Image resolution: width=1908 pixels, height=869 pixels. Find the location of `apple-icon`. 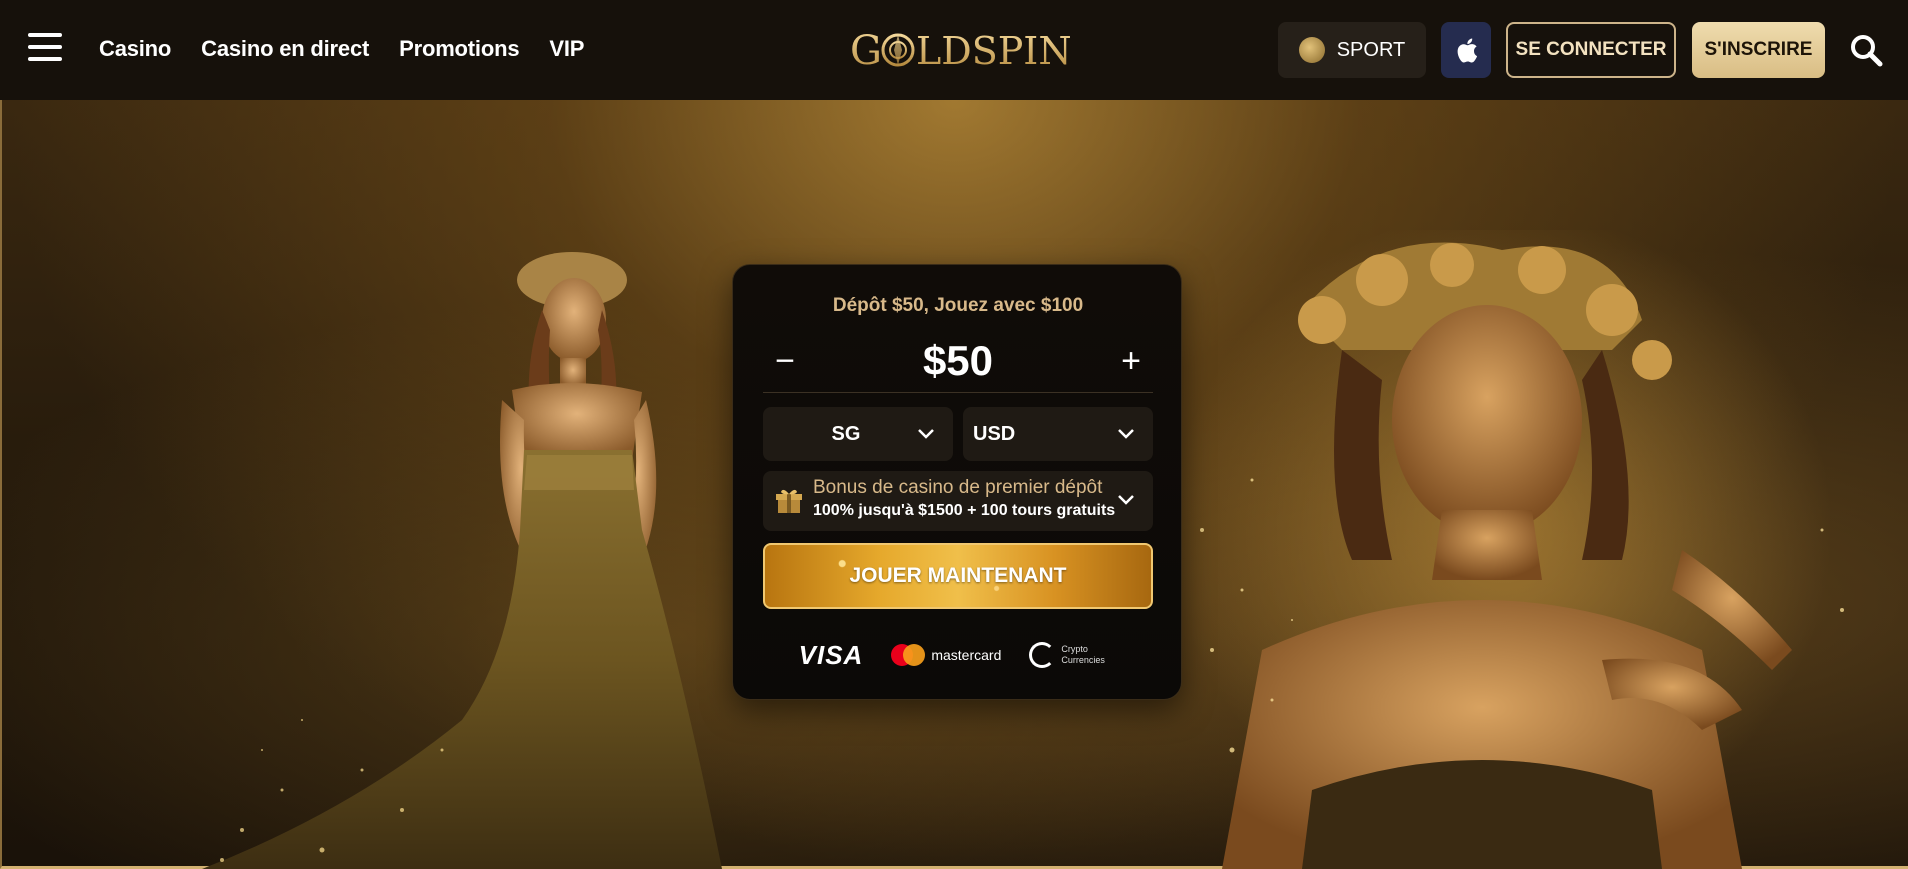

apple-icon is located at coordinates (1467, 50).